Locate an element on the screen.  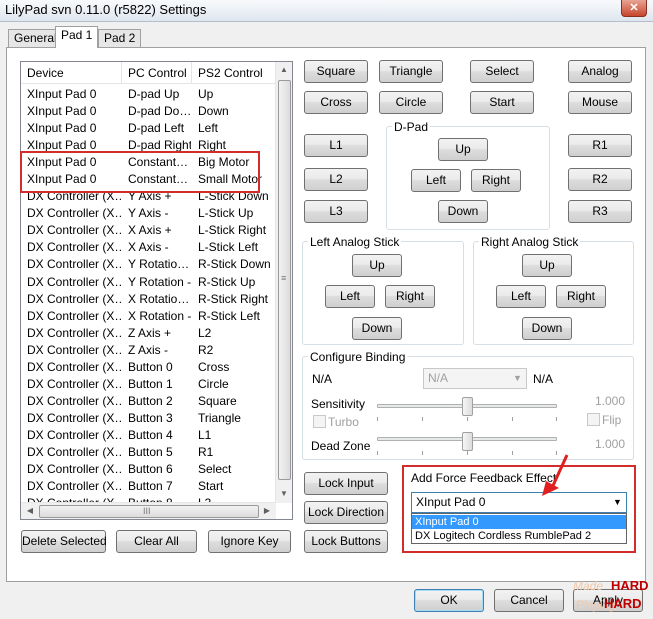
ps2-control-cell: Circle is located at coordinates (213, 383).